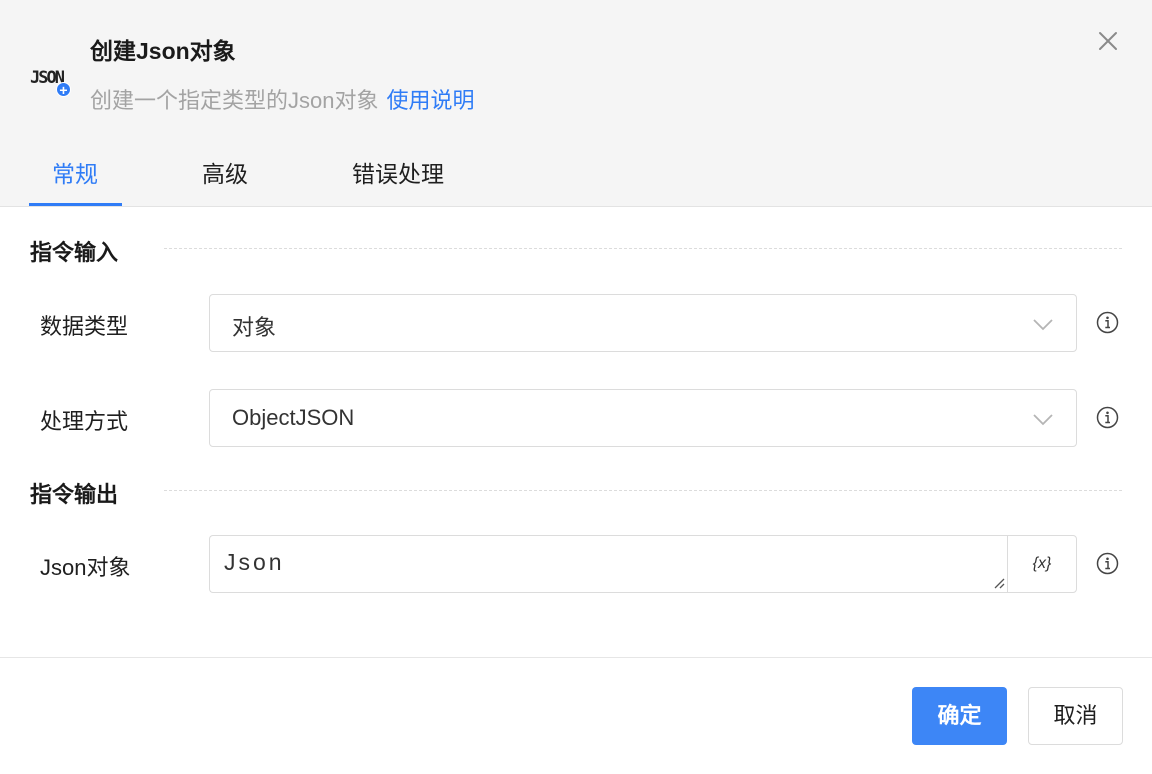  Describe the element at coordinates (293, 417) in the screenshot. I see `processing-mode-value: ObjectJSON` at that location.